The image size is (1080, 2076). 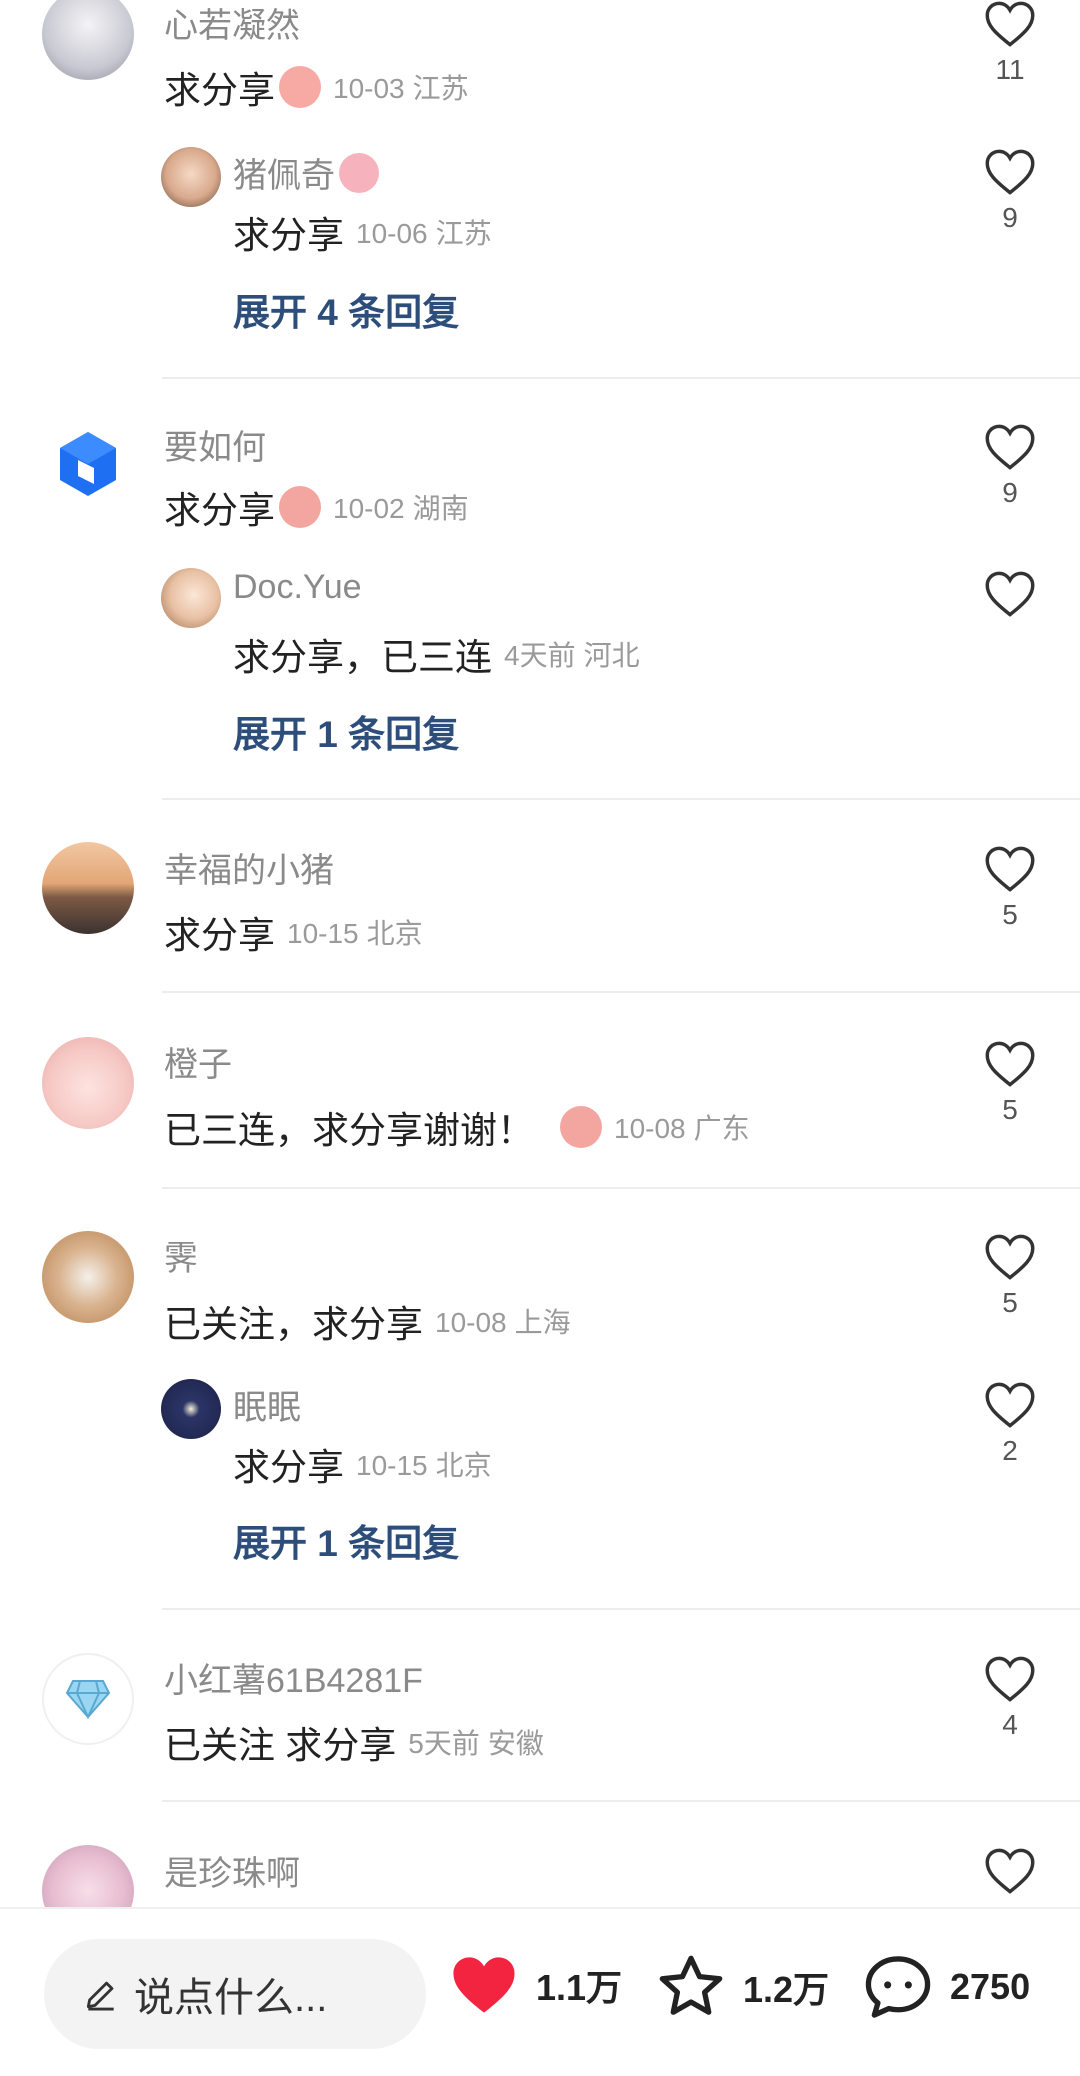 What do you see at coordinates (181, 1255) in the screenshot?
I see `comment-username: 霁` at bounding box center [181, 1255].